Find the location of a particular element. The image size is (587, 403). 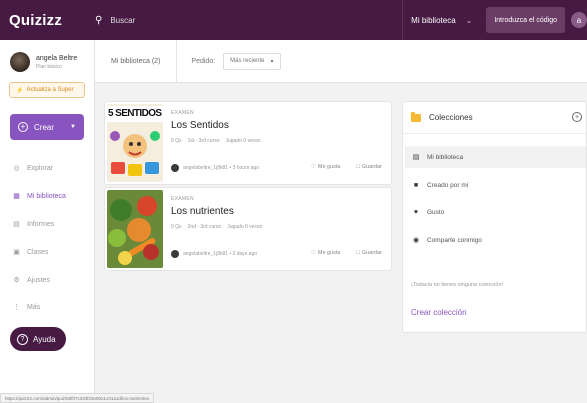

profile-plan: Plan básico is located at coordinates (49, 66).